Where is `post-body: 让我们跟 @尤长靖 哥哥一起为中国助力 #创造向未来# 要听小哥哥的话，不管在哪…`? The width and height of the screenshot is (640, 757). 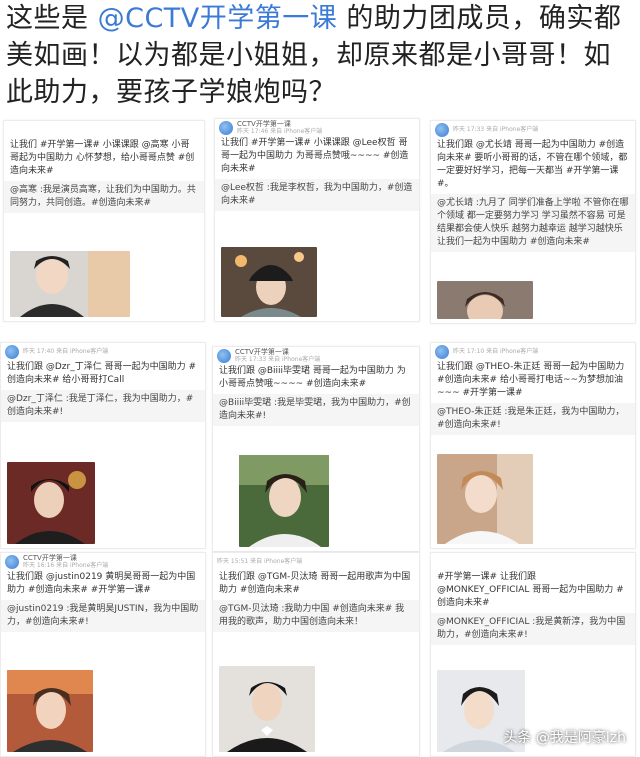 post-body: 让我们跟 @尤长靖 哥哥一起为中国助力 #创造向未来# 要听小哥哥的话，不管在哪… is located at coordinates (532, 164).